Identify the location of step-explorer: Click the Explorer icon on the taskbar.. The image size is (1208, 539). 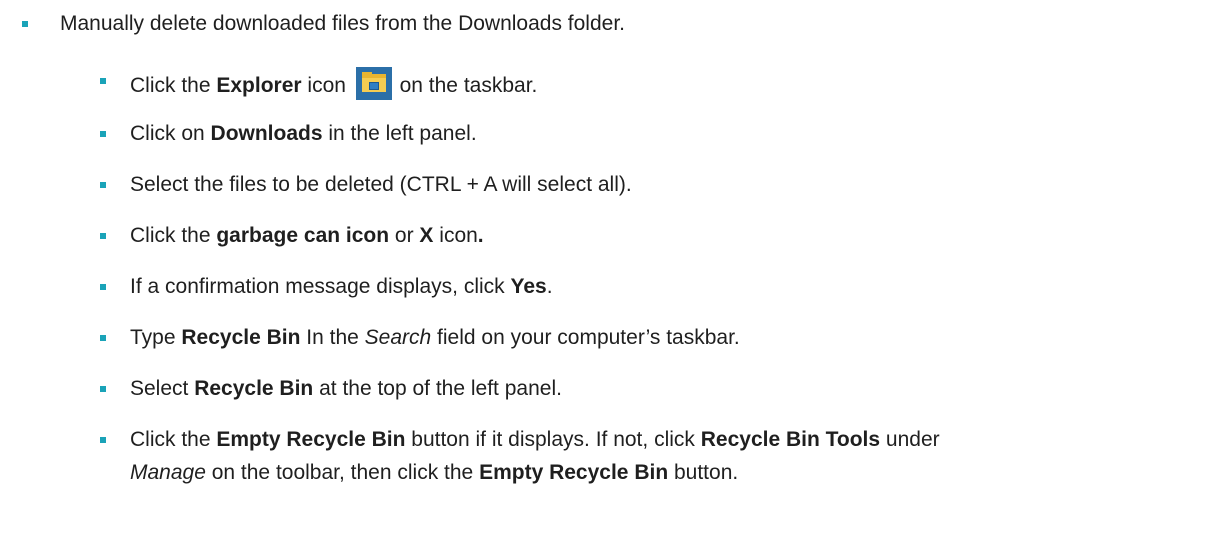
(333, 83).